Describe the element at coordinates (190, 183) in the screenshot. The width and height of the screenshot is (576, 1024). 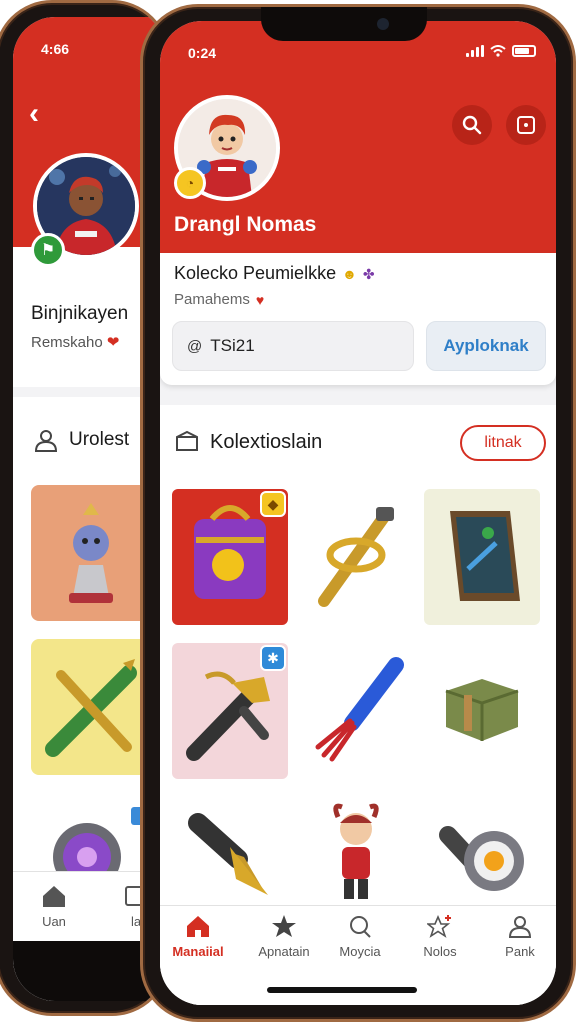
I see `level-badge-icon: ◔` at that location.